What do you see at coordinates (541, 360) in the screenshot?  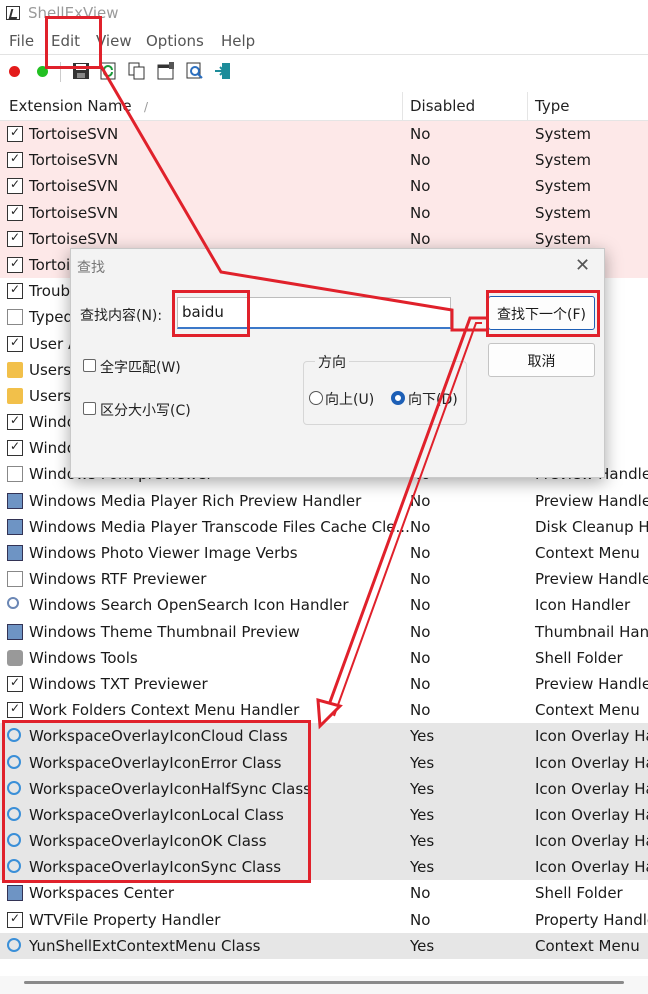 I see `cancel-button: 取消` at bounding box center [541, 360].